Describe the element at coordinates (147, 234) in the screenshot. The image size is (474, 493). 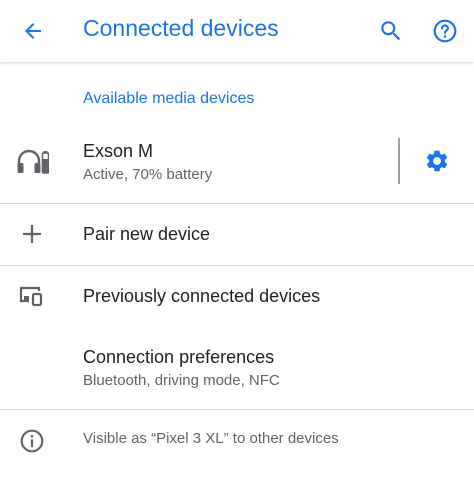
I see `pair-new-device-label: Pair new device` at that location.